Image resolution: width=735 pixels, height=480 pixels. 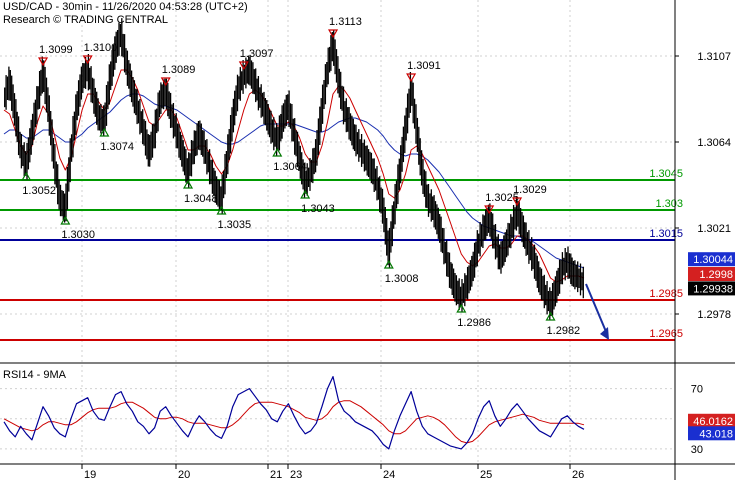 What do you see at coordinates (669, 204) in the screenshot?
I see `level-label: 1.303` at bounding box center [669, 204].